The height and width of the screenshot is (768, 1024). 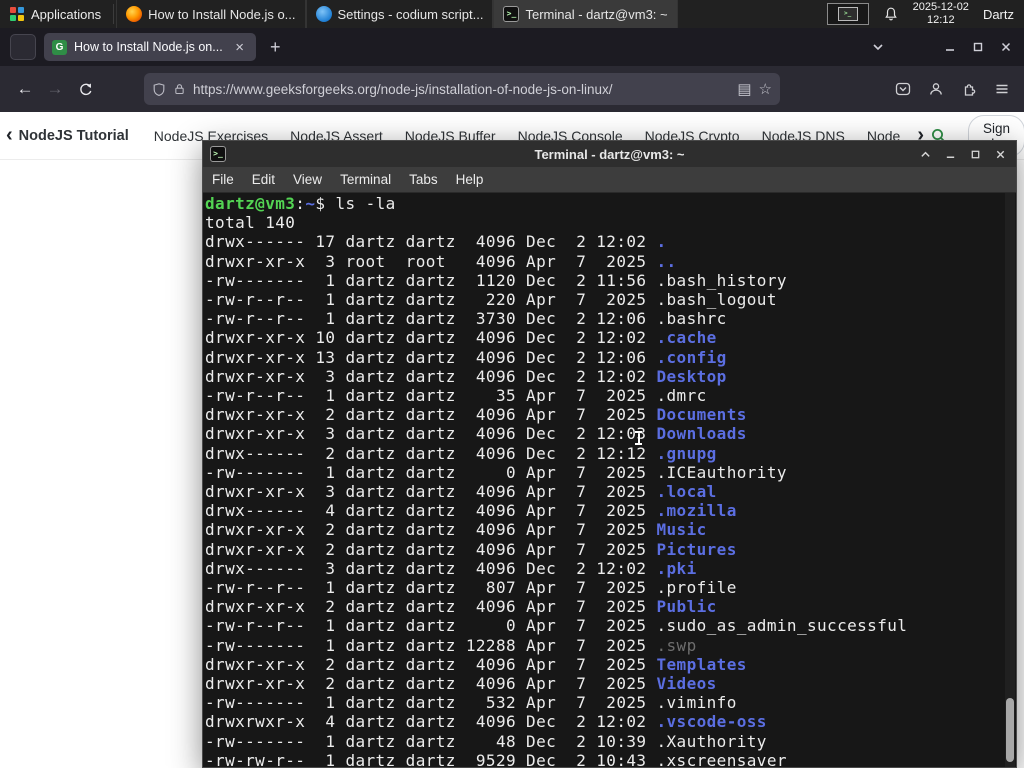 I want to click on extensions-puzzle-icon, so click(x=969, y=89).